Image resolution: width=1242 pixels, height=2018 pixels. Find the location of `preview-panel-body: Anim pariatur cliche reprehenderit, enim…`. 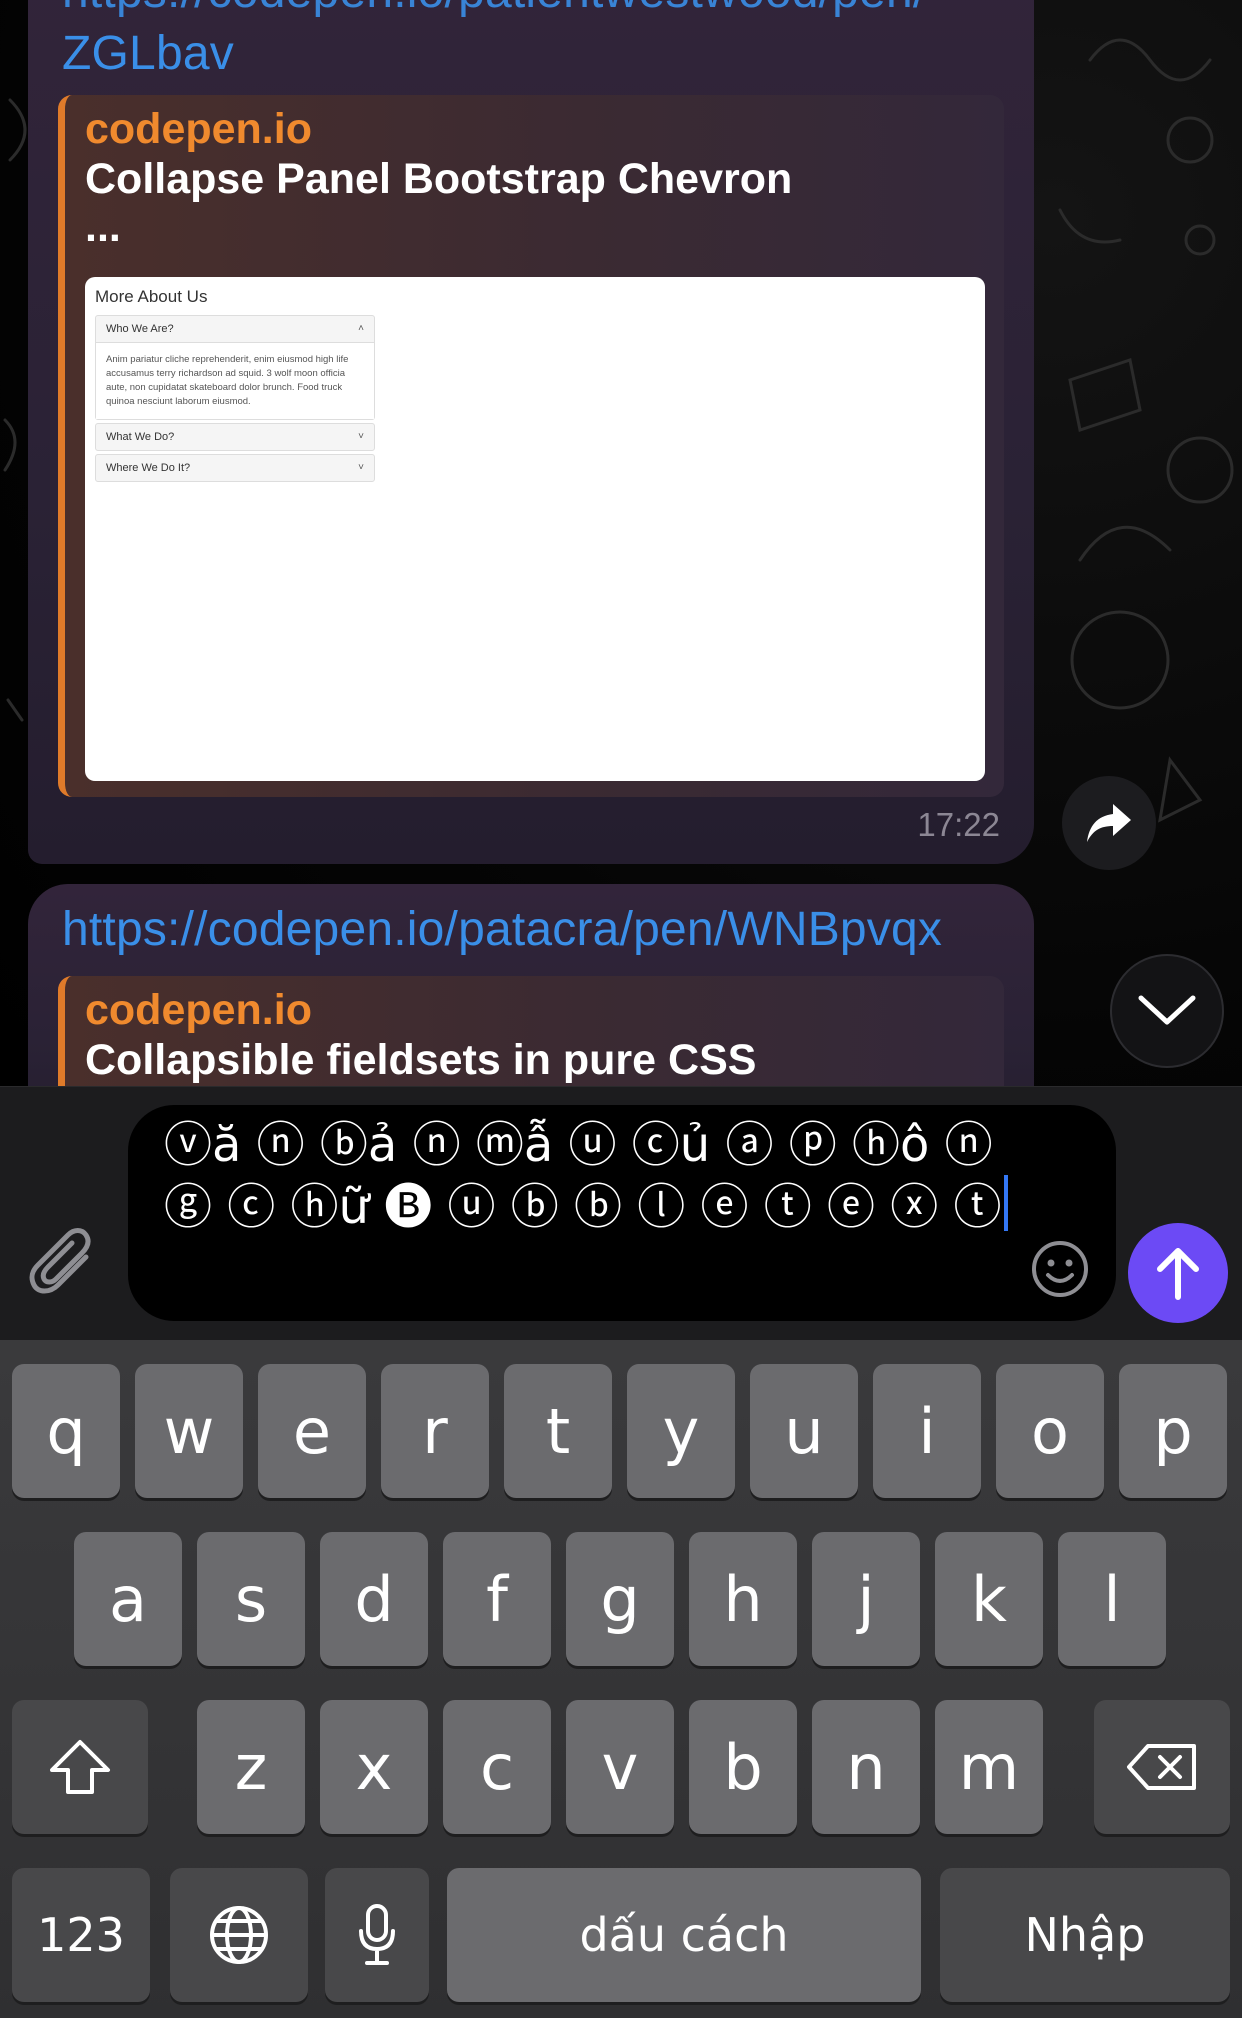

preview-panel-body: Anim pariatur cliche reprehenderit, enim… is located at coordinates (235, 380).